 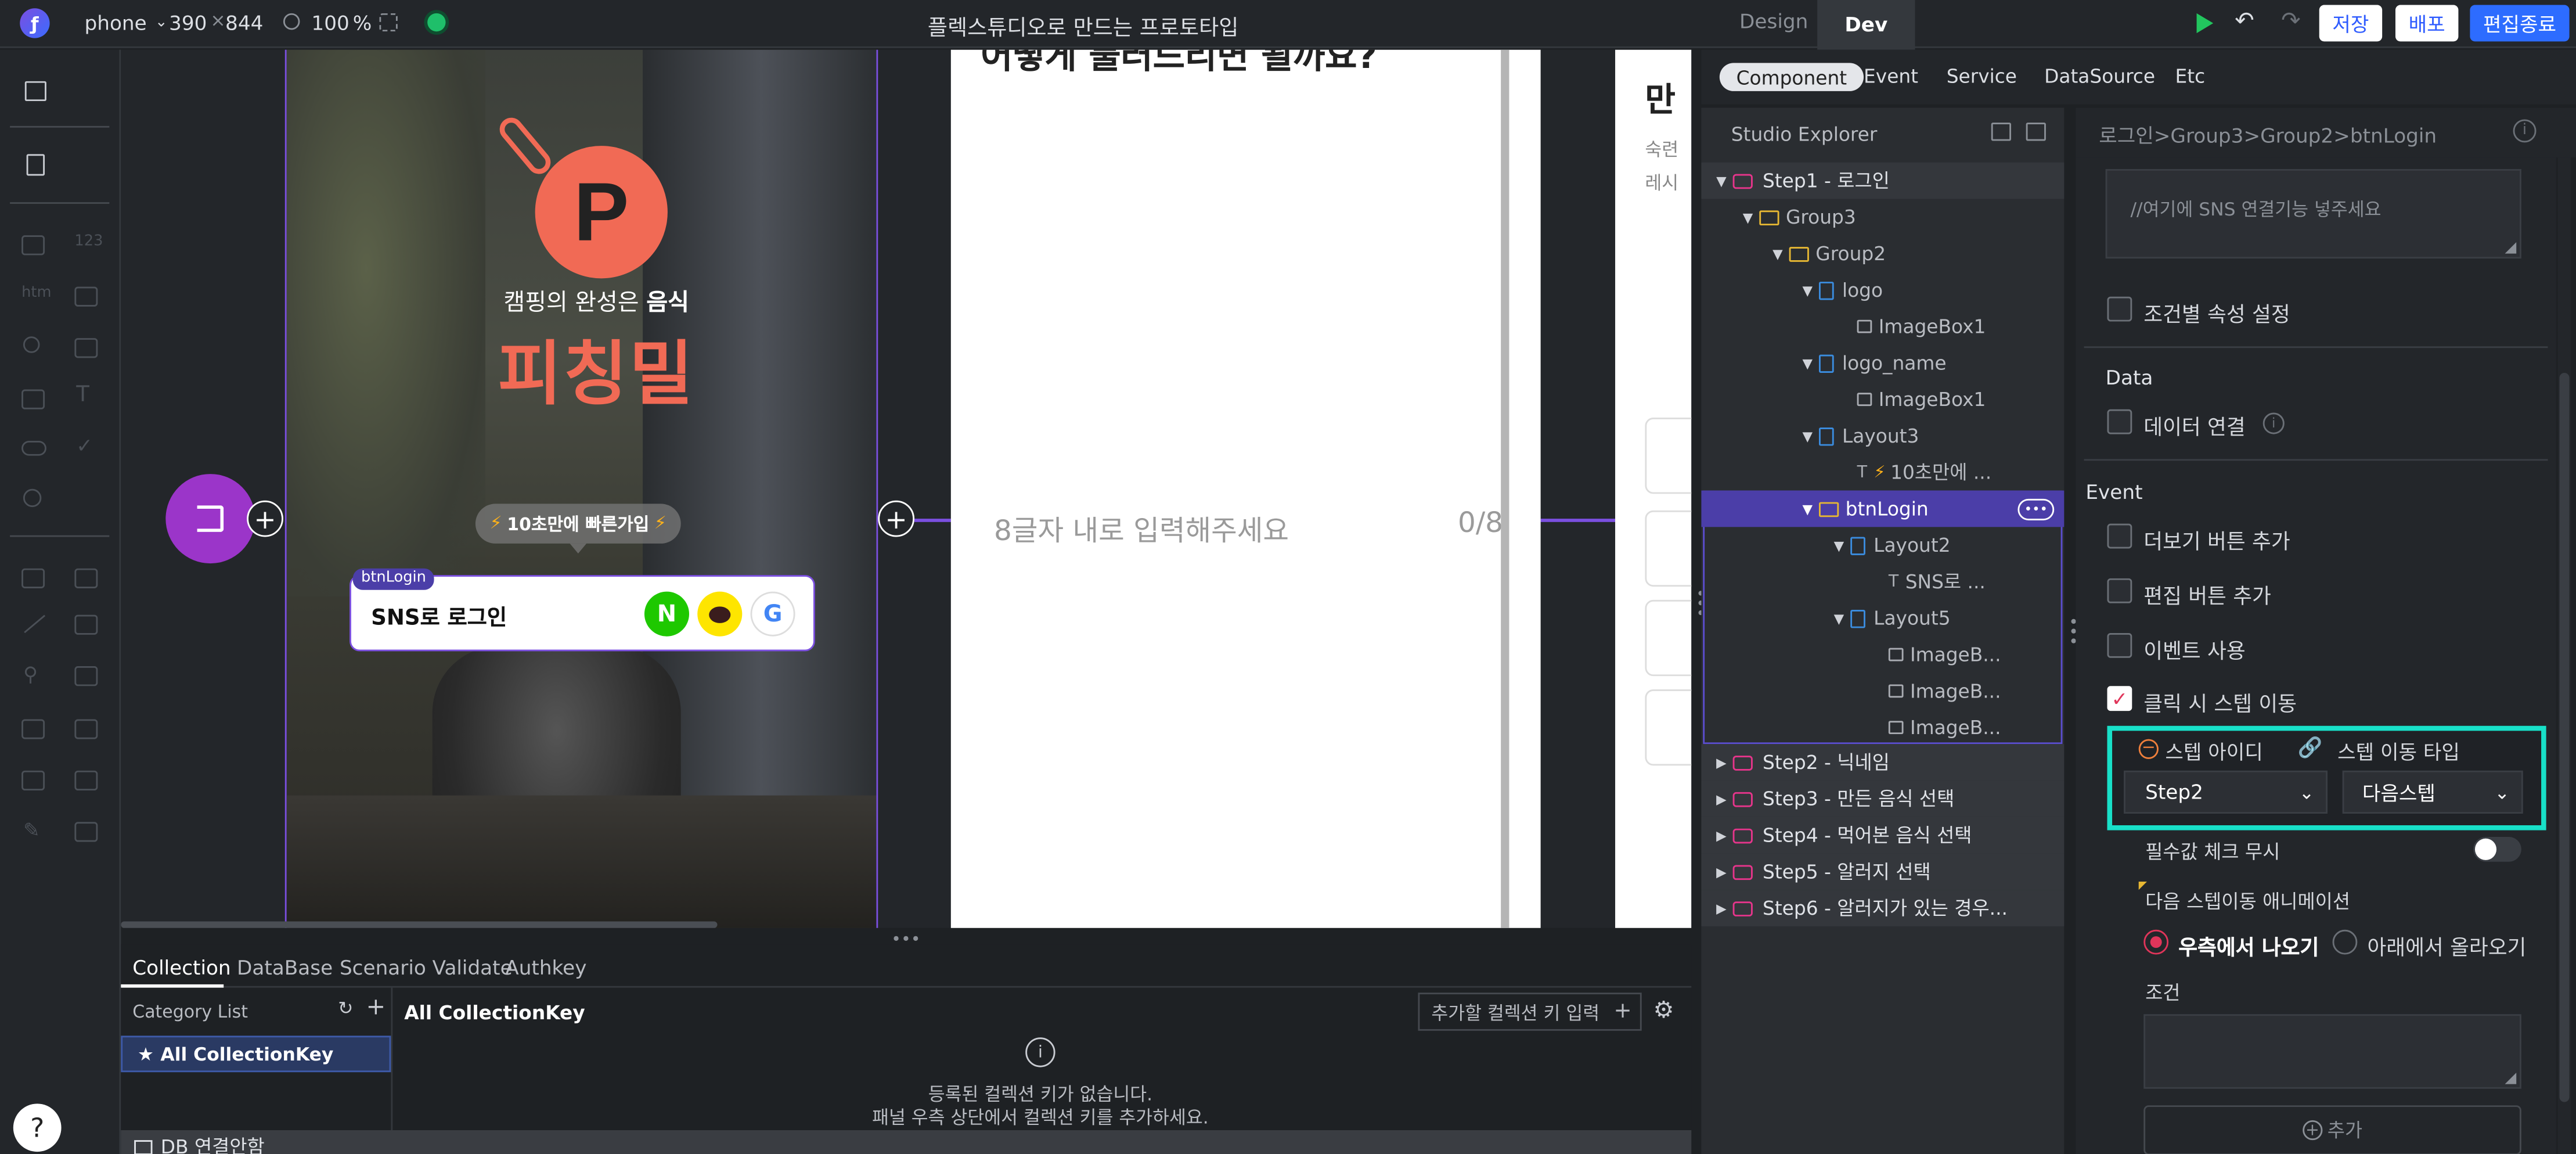 What do you see at coordinates (2351, 23) in the screenshot?
I see `save-button: 저장` at bounding box center [2351, 23].